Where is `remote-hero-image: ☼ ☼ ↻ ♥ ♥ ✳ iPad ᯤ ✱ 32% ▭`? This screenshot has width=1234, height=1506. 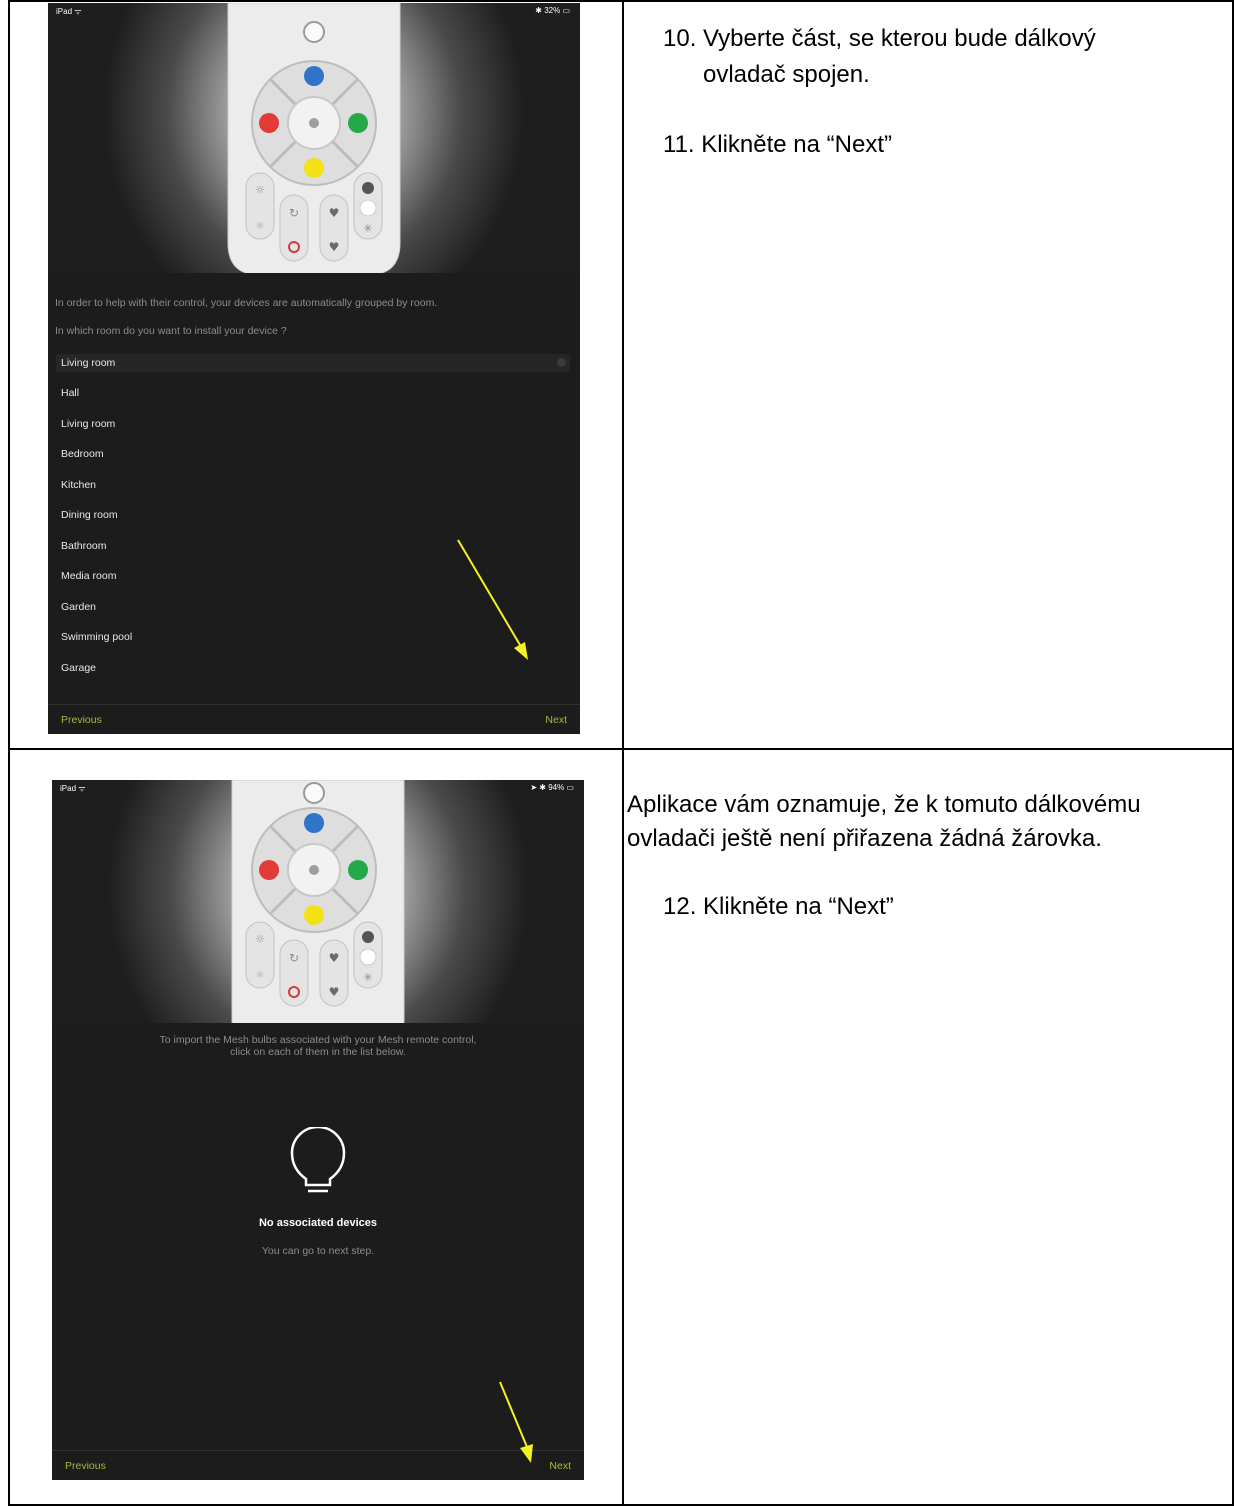 remote-hero-image: ☼ ☼ ↻ ♥ ♥ ✳ iPad ᯤ ✱ 32% ▭ is located at coordinates (314, 138).